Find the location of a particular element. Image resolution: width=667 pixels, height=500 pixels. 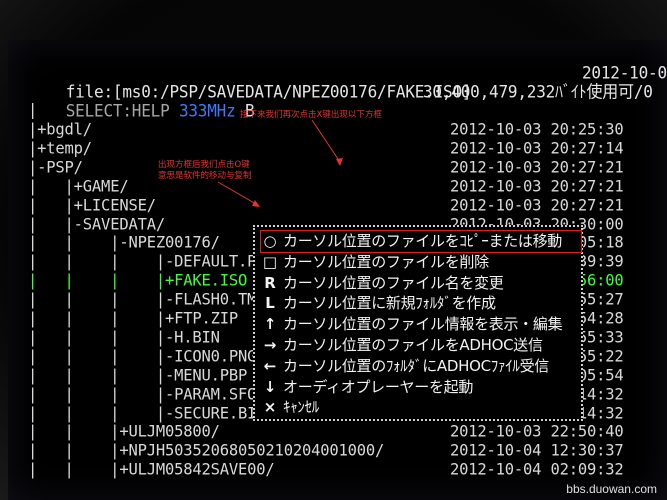

tree-row-filename: LICENSE/ is located at coordinates (119, 205).